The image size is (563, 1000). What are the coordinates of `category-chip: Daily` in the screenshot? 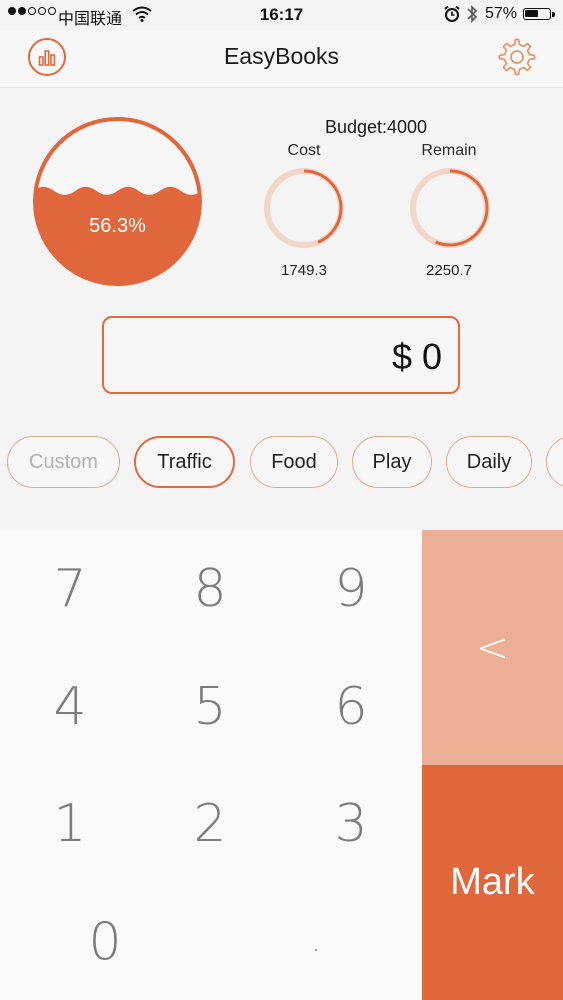 It's located at (489, 462).